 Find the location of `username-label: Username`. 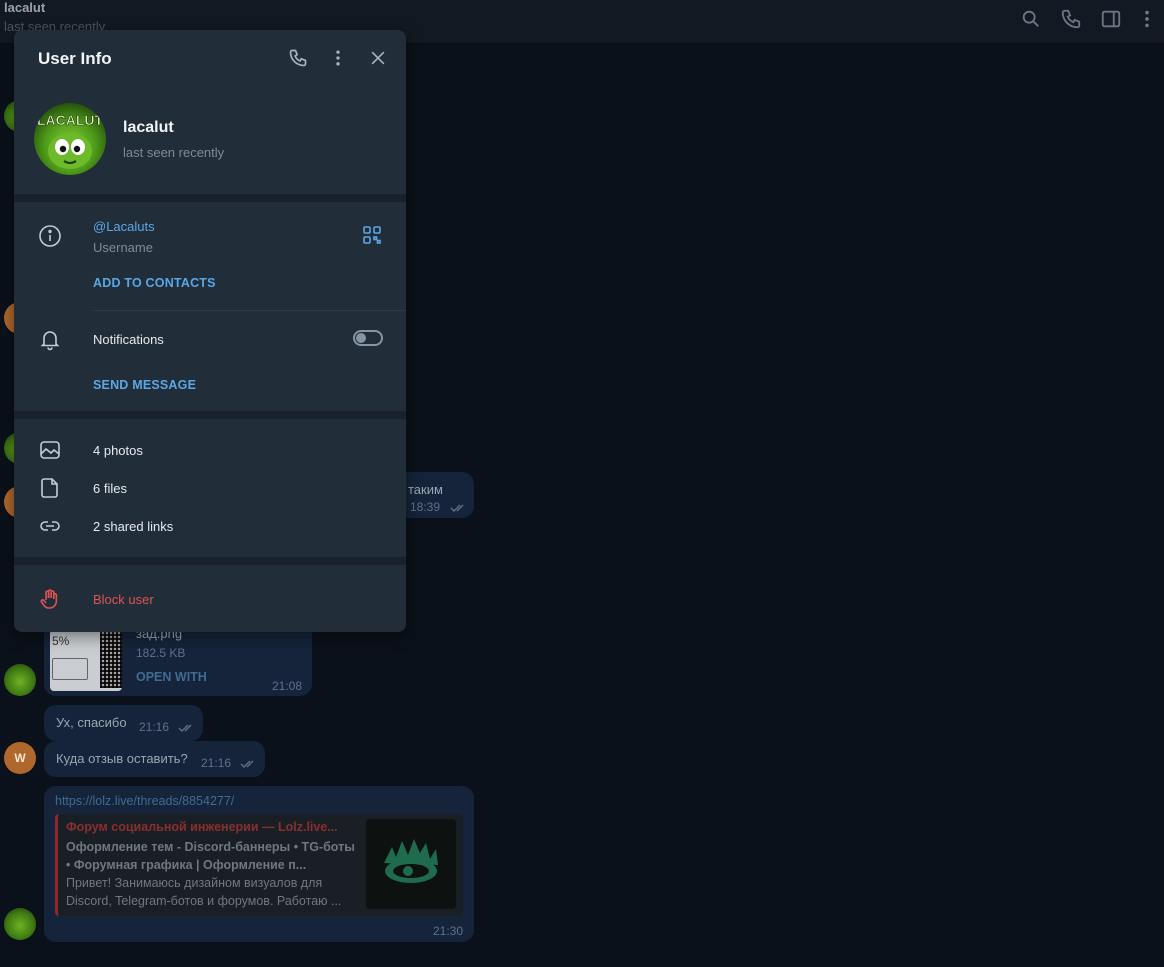

username-label: Username is located at coordinates (123, 247).